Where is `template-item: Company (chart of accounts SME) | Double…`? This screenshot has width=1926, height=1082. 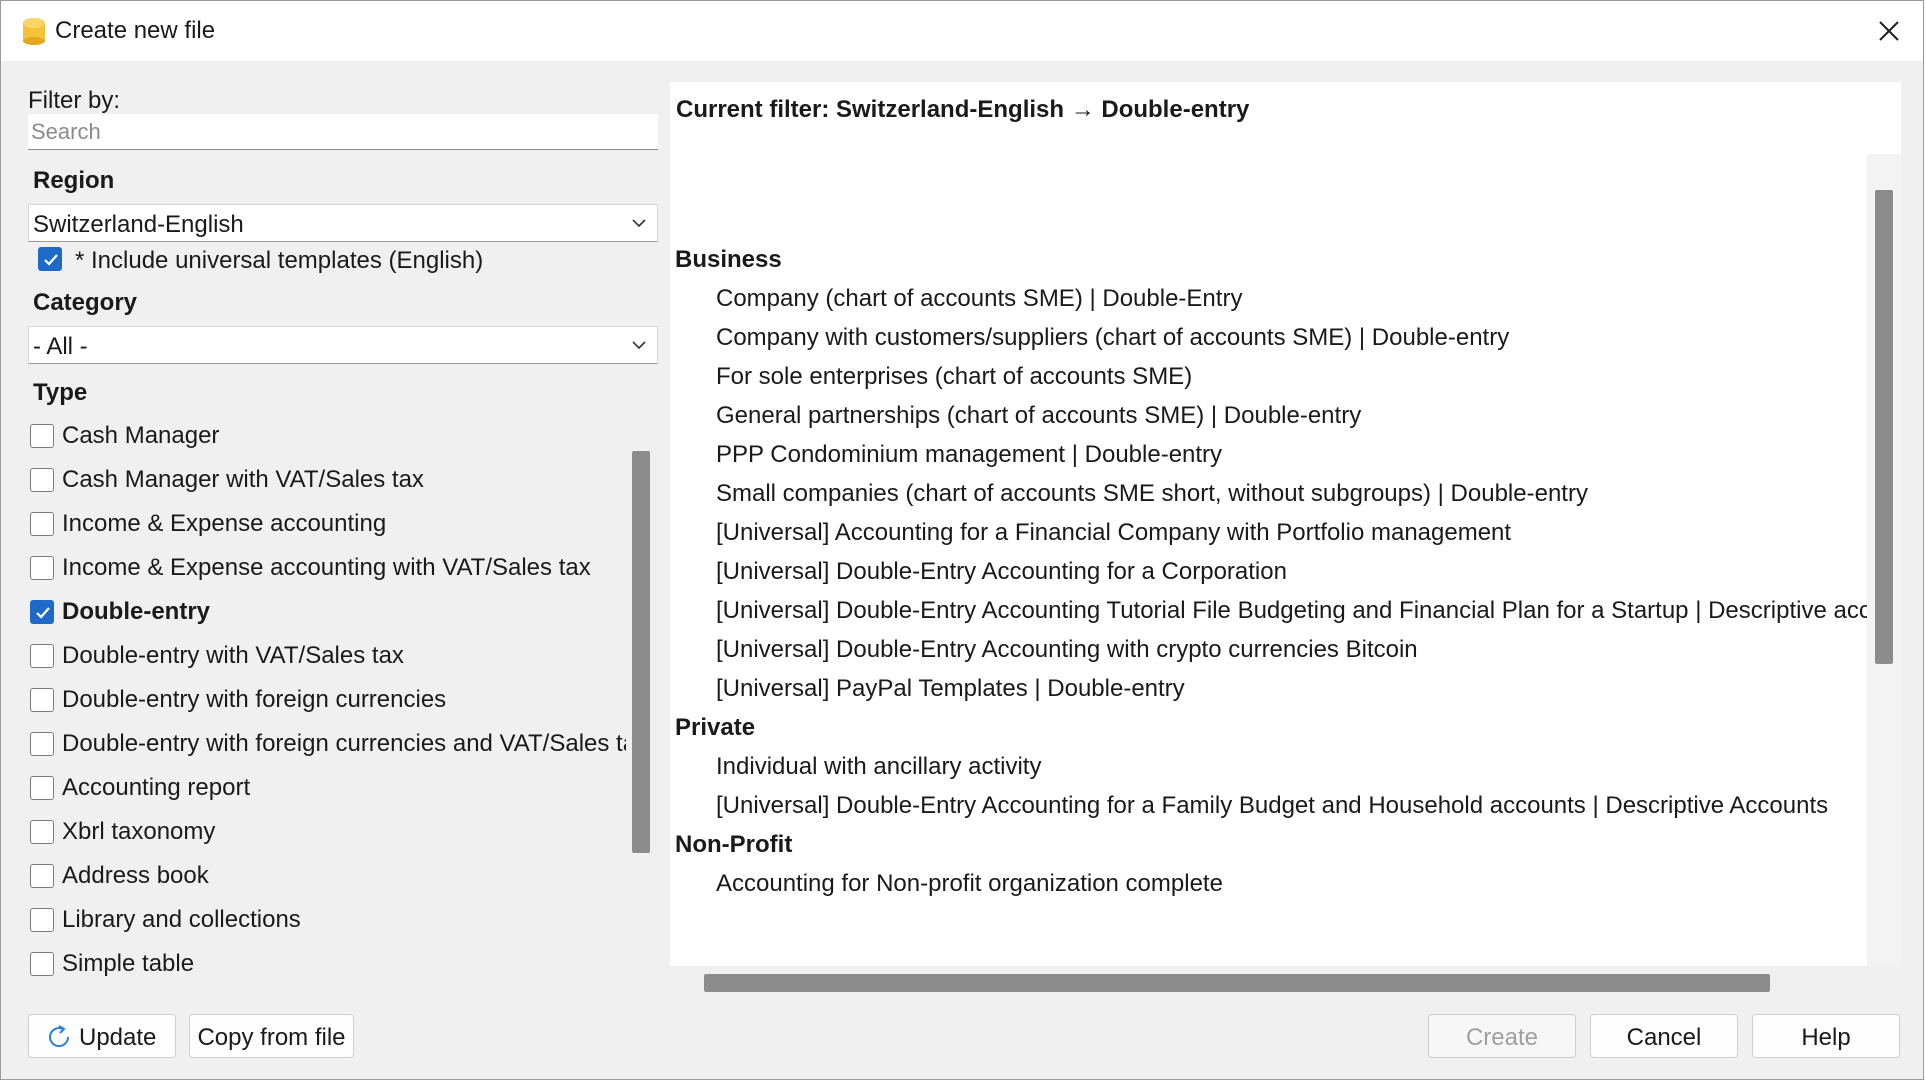
template-item: Company (chart of accounts SME) | Double… is located at coordinates (979, 299).